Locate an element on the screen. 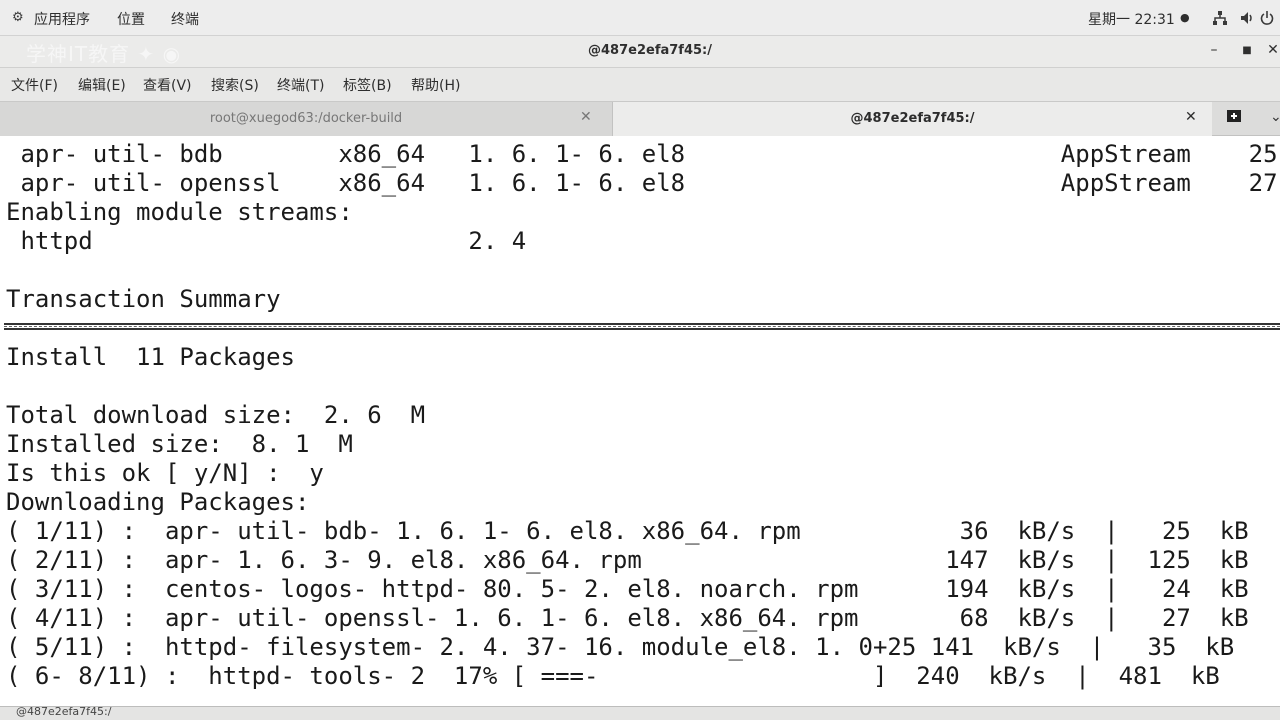  terminal-line: Is this ok [ y/N] : y is located at coordinates (165, 473).